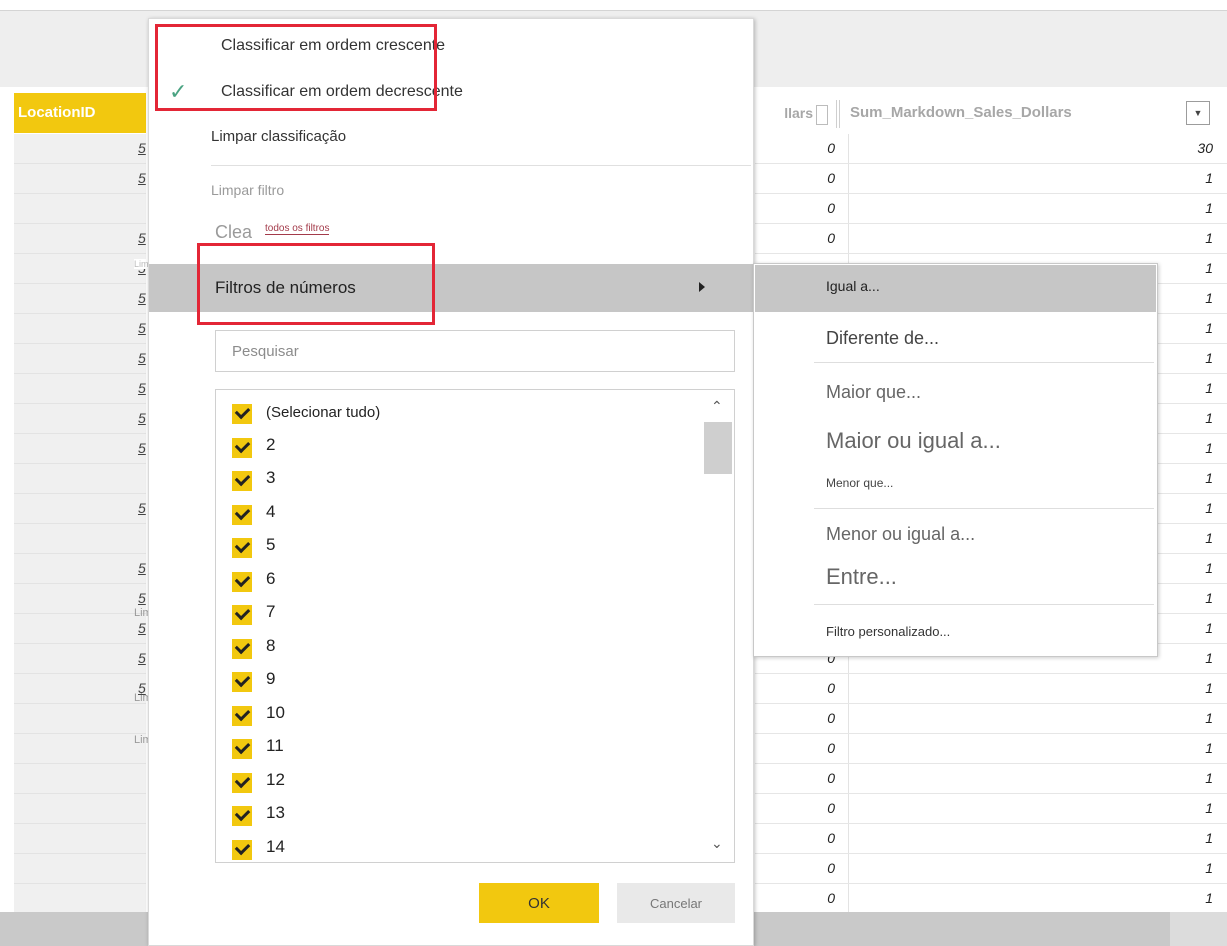 Image resolution: width=1227 pixels, height=946 pixels. I want to click on list-item-label: 10, so click(275, 712).